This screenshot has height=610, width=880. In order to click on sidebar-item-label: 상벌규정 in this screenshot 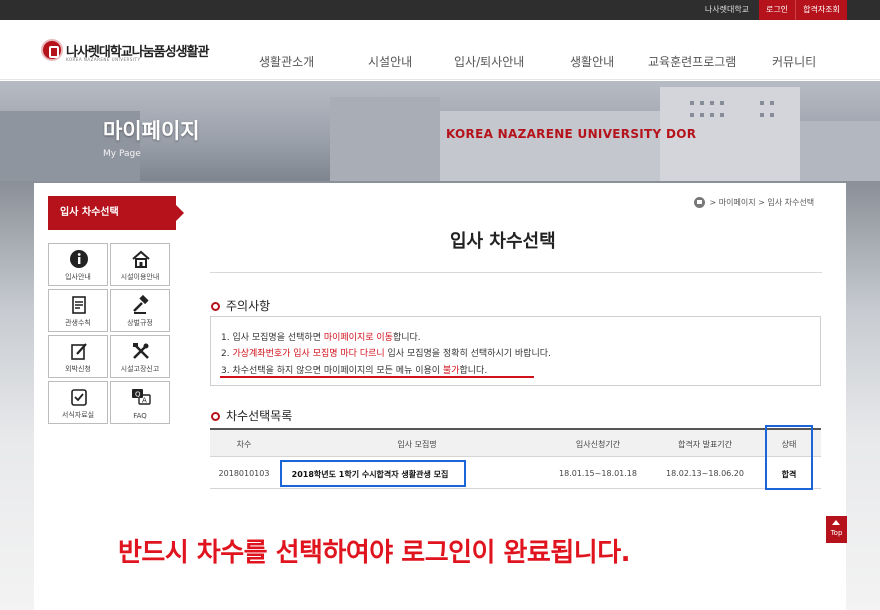, I will do `click(140, 323)`.